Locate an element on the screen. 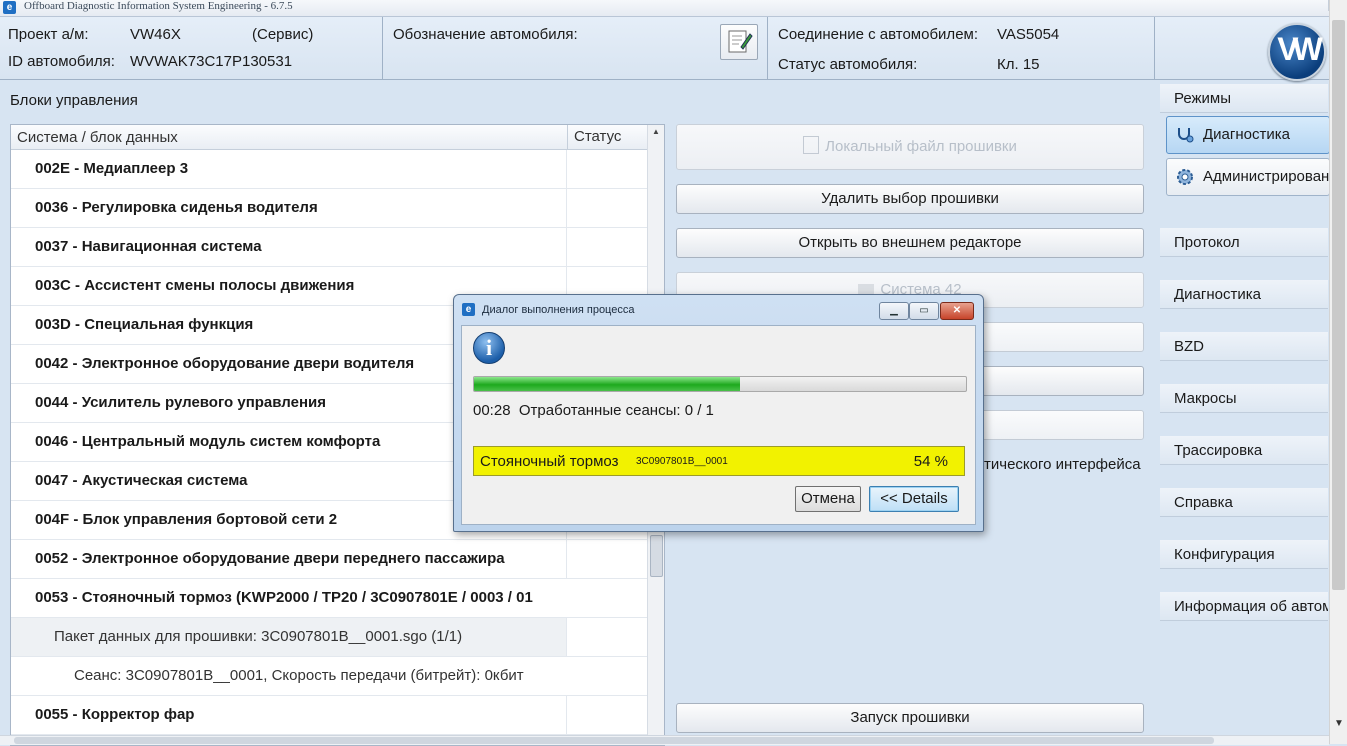 The height and width of the screenshot is (746, 1347). sidebar-item-configuration: Конфигурация is located at coordinates (1244, 554).